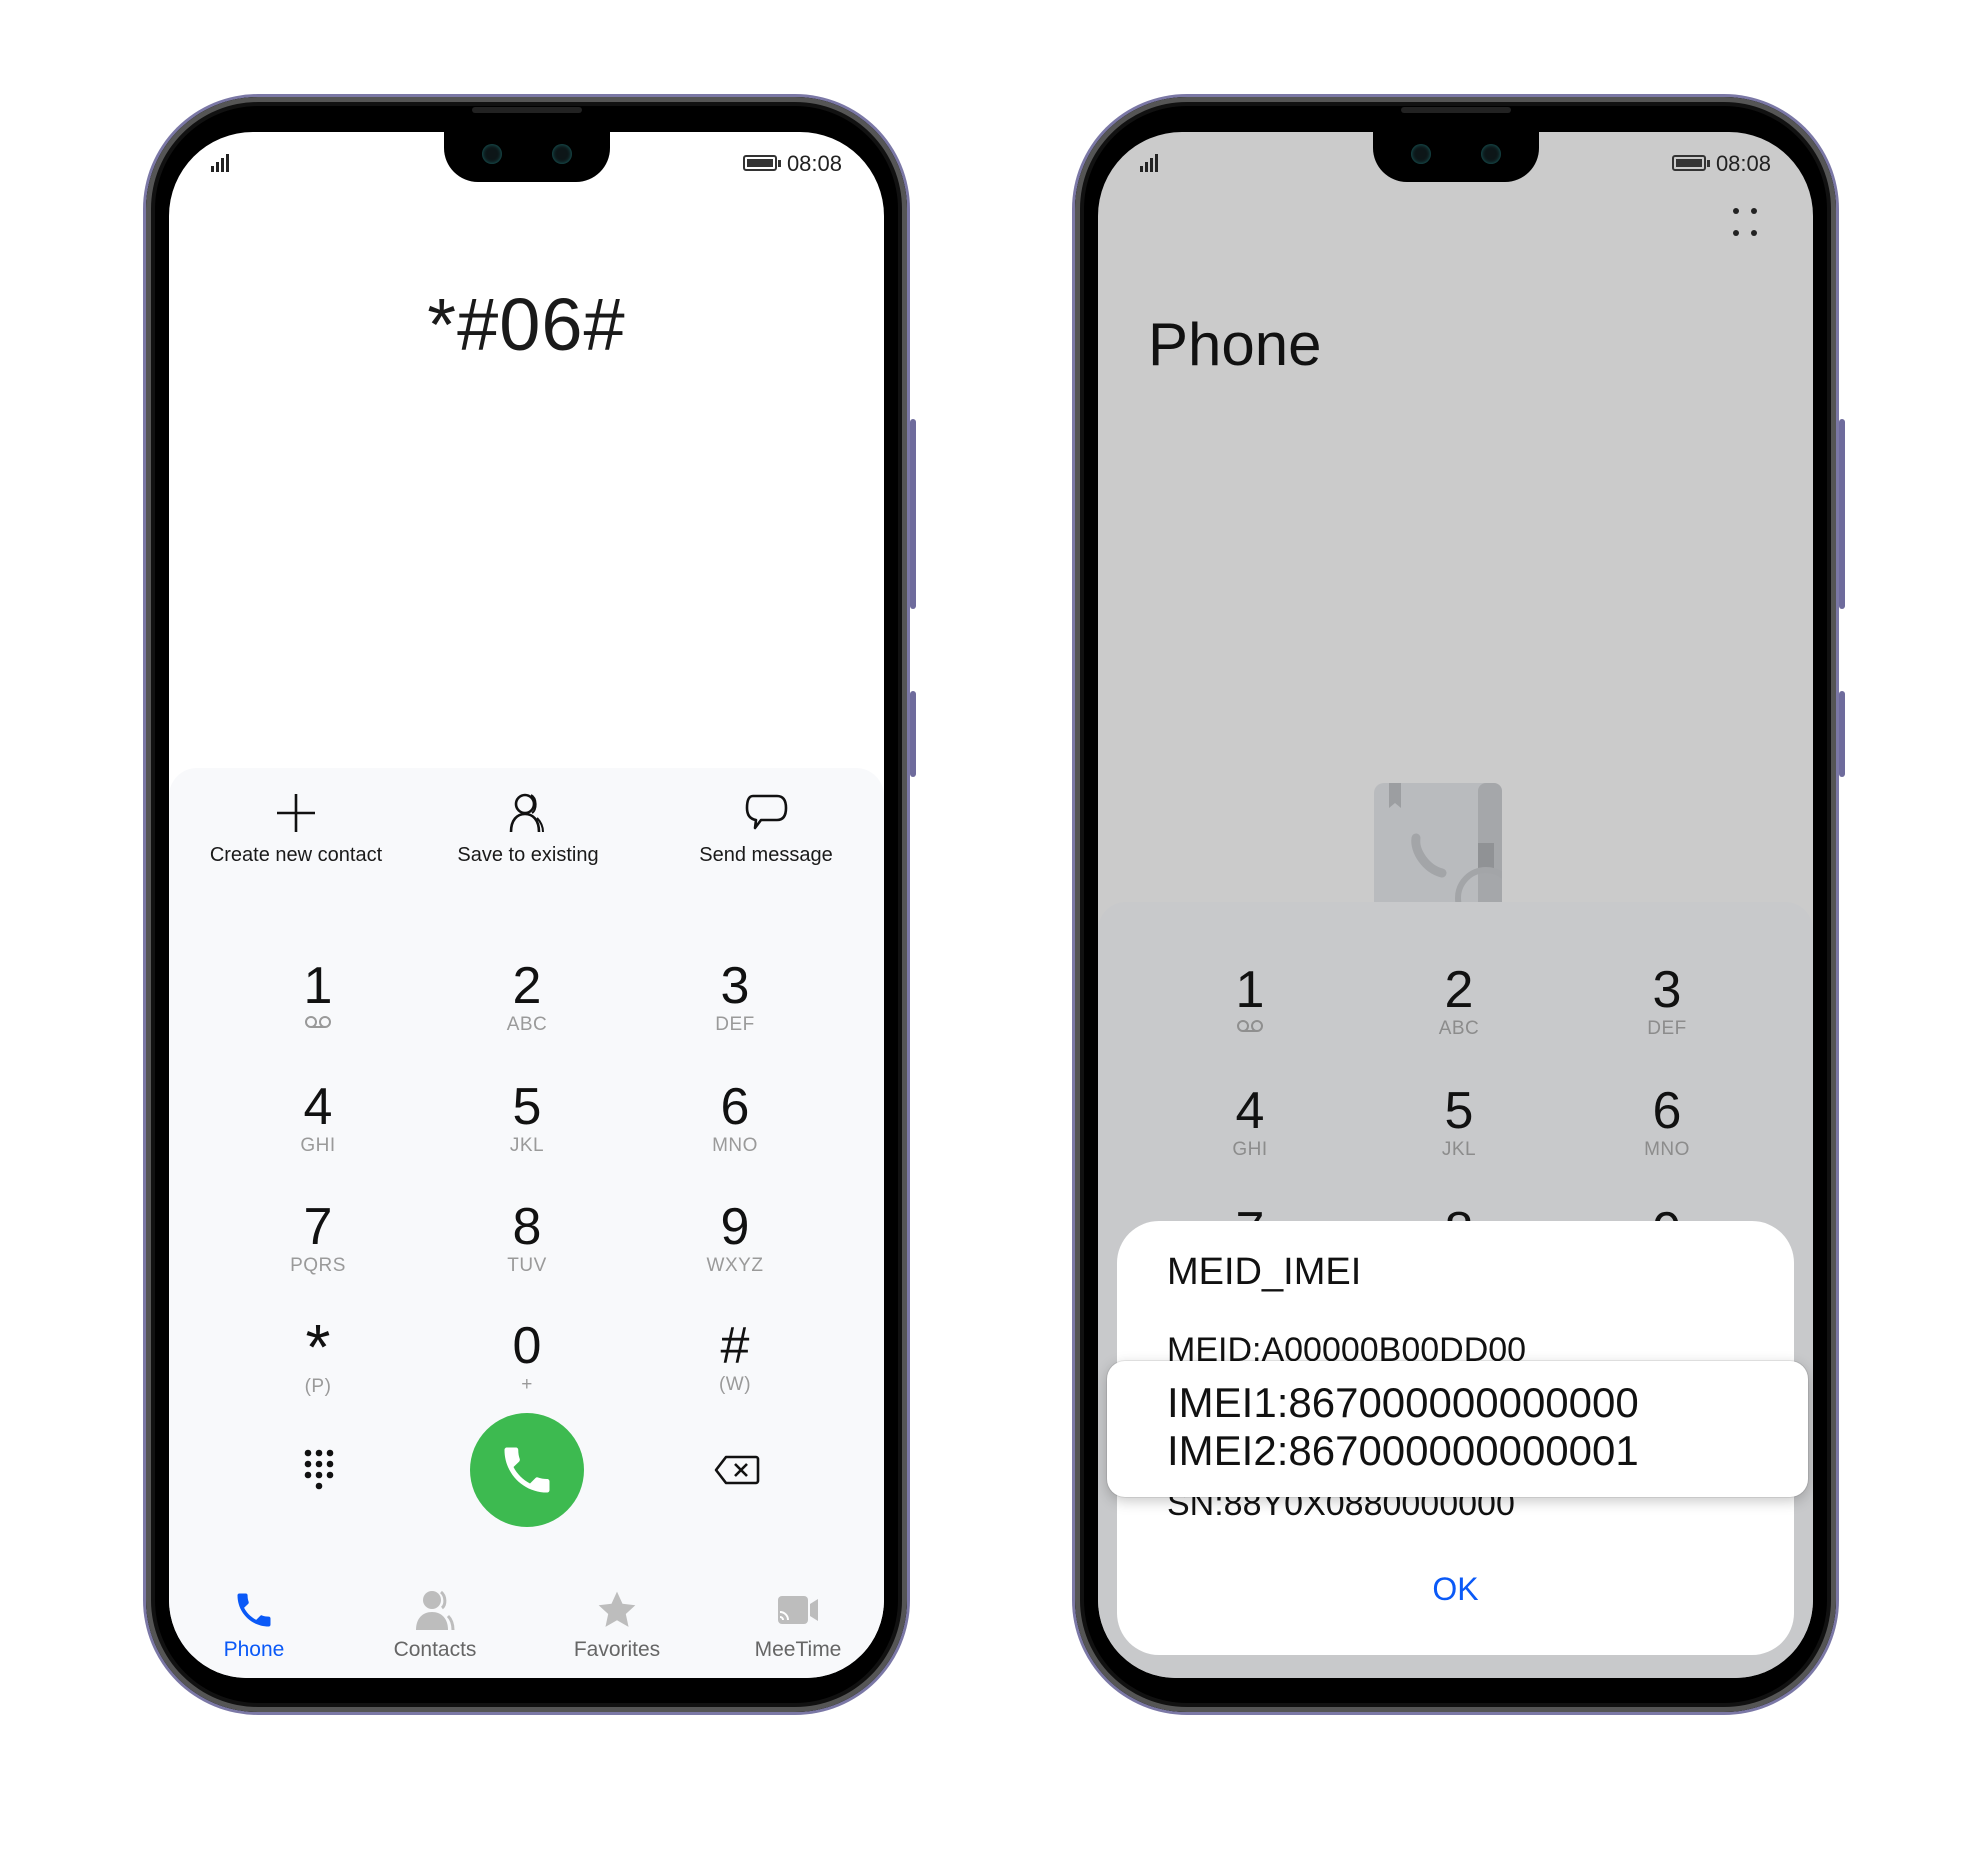 Image resolution: width=1984 pixels, height=1872 pixels. Describe the element at coordinates (1235, 344) in the screenshot. I see `page-title: Phone` at that location.